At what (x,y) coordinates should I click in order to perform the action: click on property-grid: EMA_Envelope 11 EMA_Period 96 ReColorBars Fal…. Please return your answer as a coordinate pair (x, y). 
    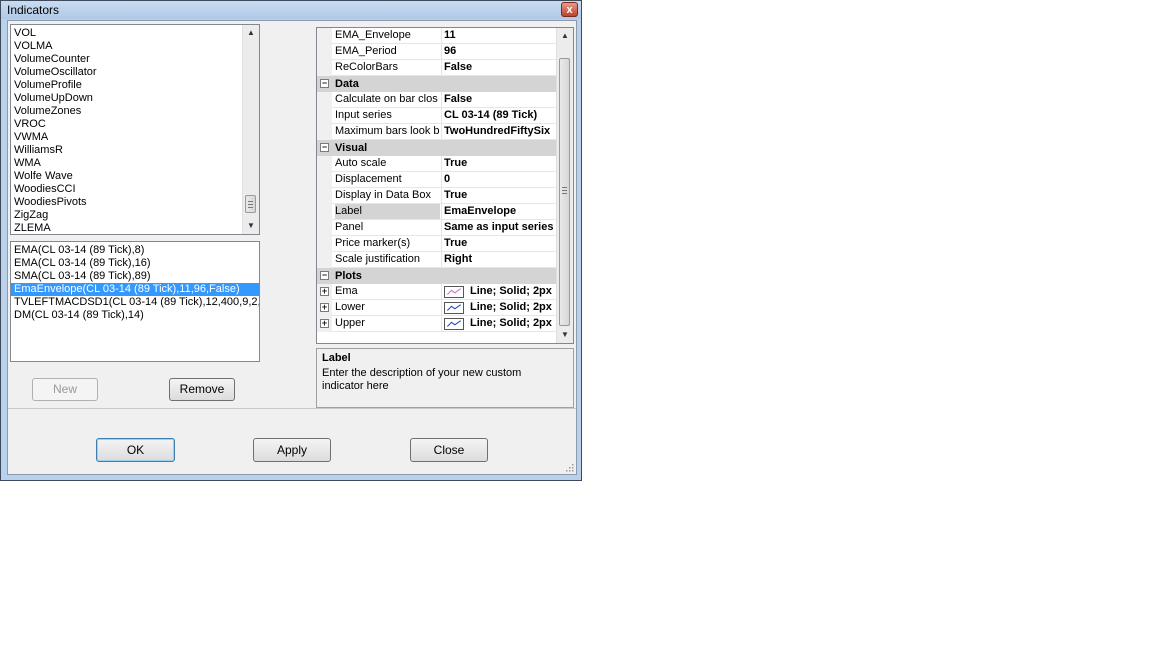
    Looking at the image, I should click on (445, 185).